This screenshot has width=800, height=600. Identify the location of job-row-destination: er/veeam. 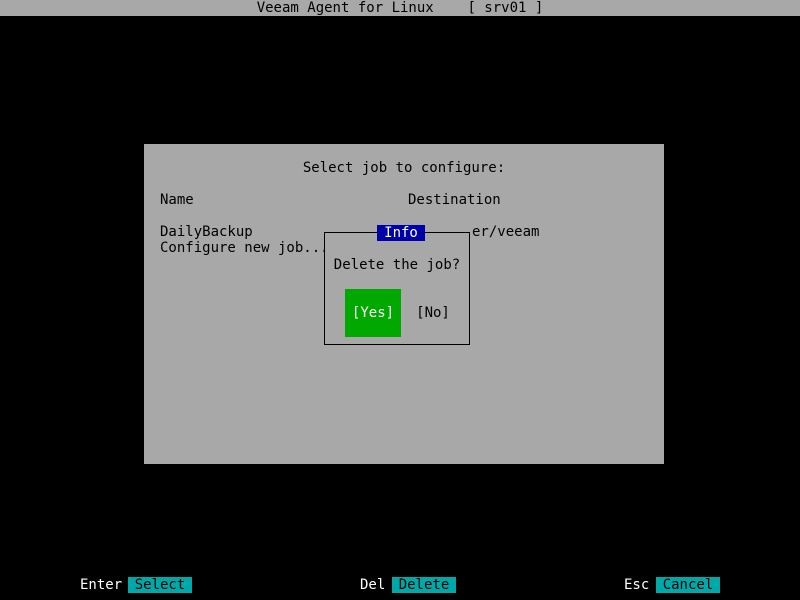
(506, 232).